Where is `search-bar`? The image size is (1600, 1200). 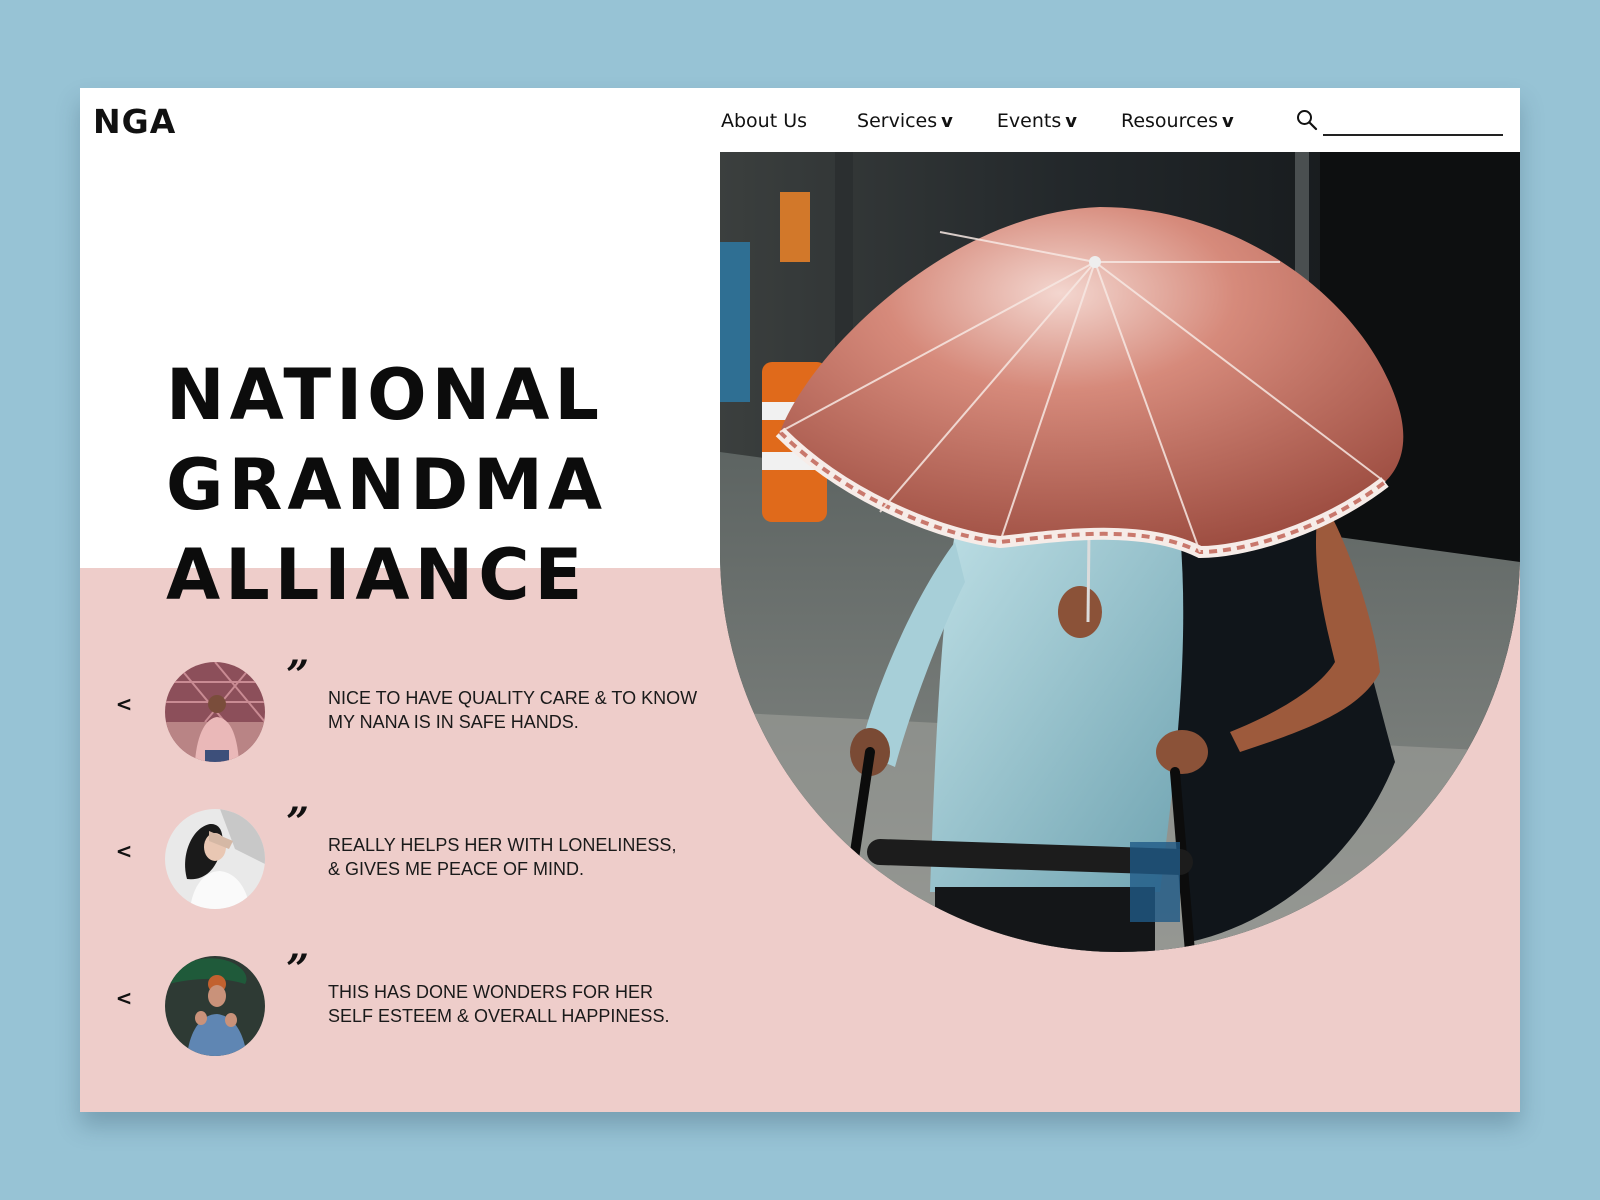 search-bar is located at coordinates (1400, 123).